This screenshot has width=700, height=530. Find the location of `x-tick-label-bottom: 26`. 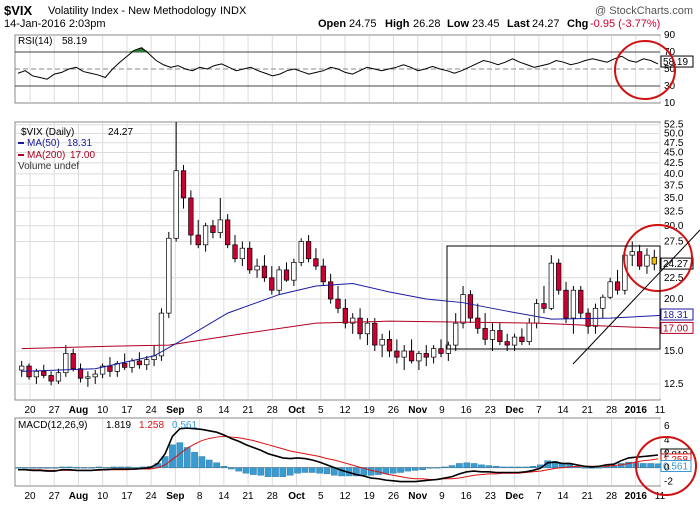

x-tick-label-bottom: 26 is located at coordinates (394, 496).